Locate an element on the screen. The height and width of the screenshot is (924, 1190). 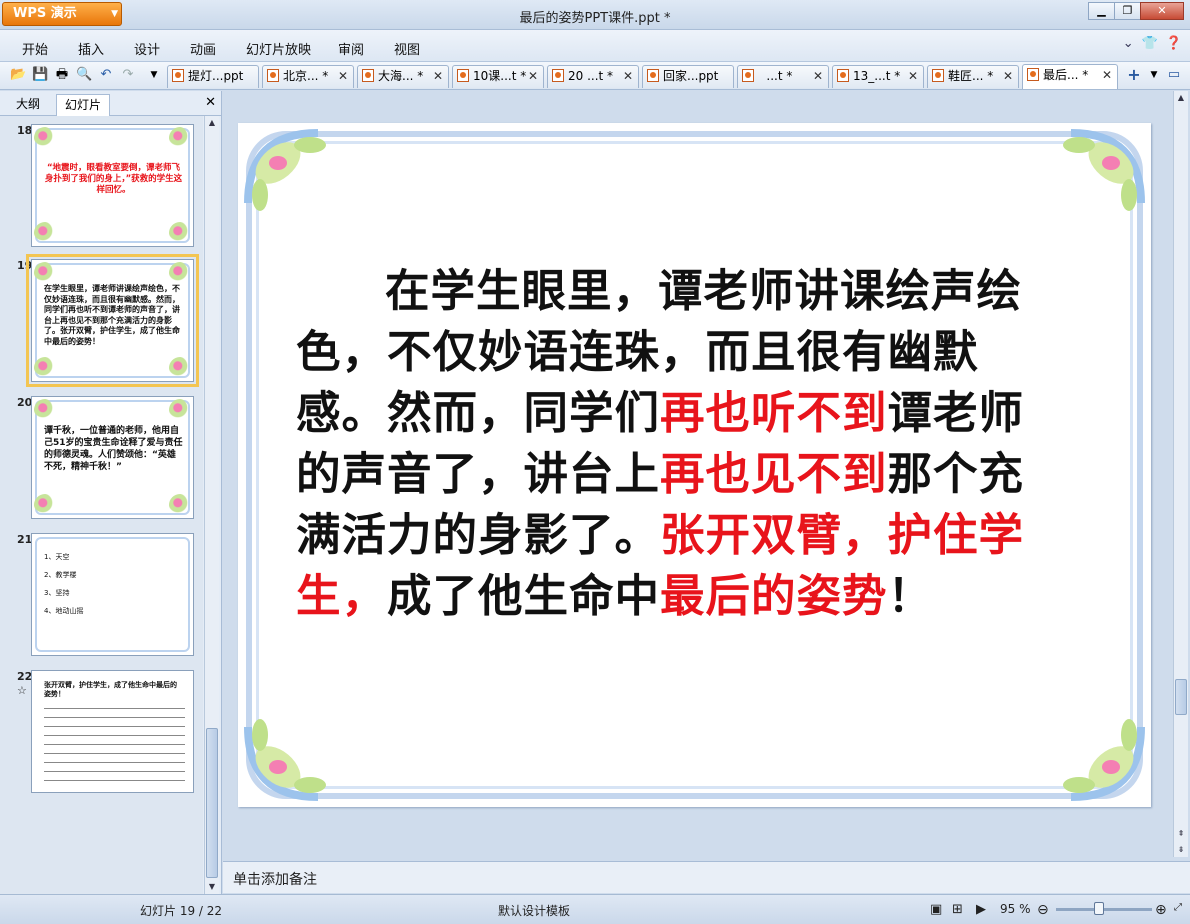
zoom-slider-knob is located at coordinates (1099, 908).